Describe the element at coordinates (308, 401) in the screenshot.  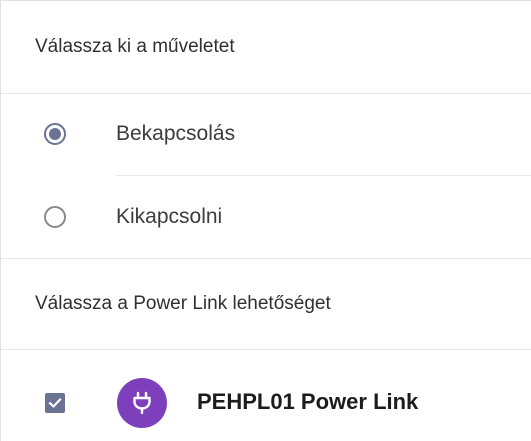
I see `device-name: PEHPL01 Power Link` at that location.